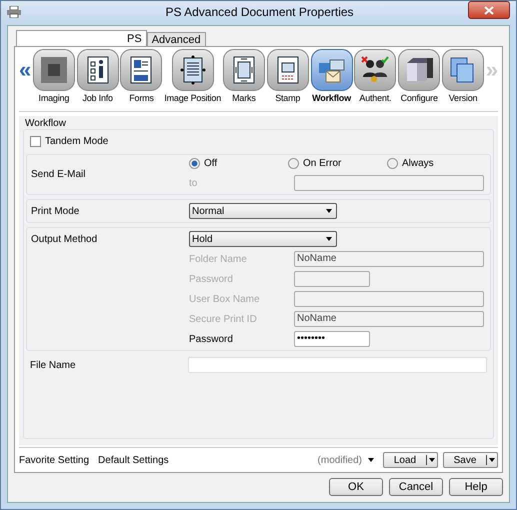 This screenshot has width=517, height=510. What do you see at coordinates (81, 38) in the screenshot?
I see `tab: PS` at bounding box center [81, 38].